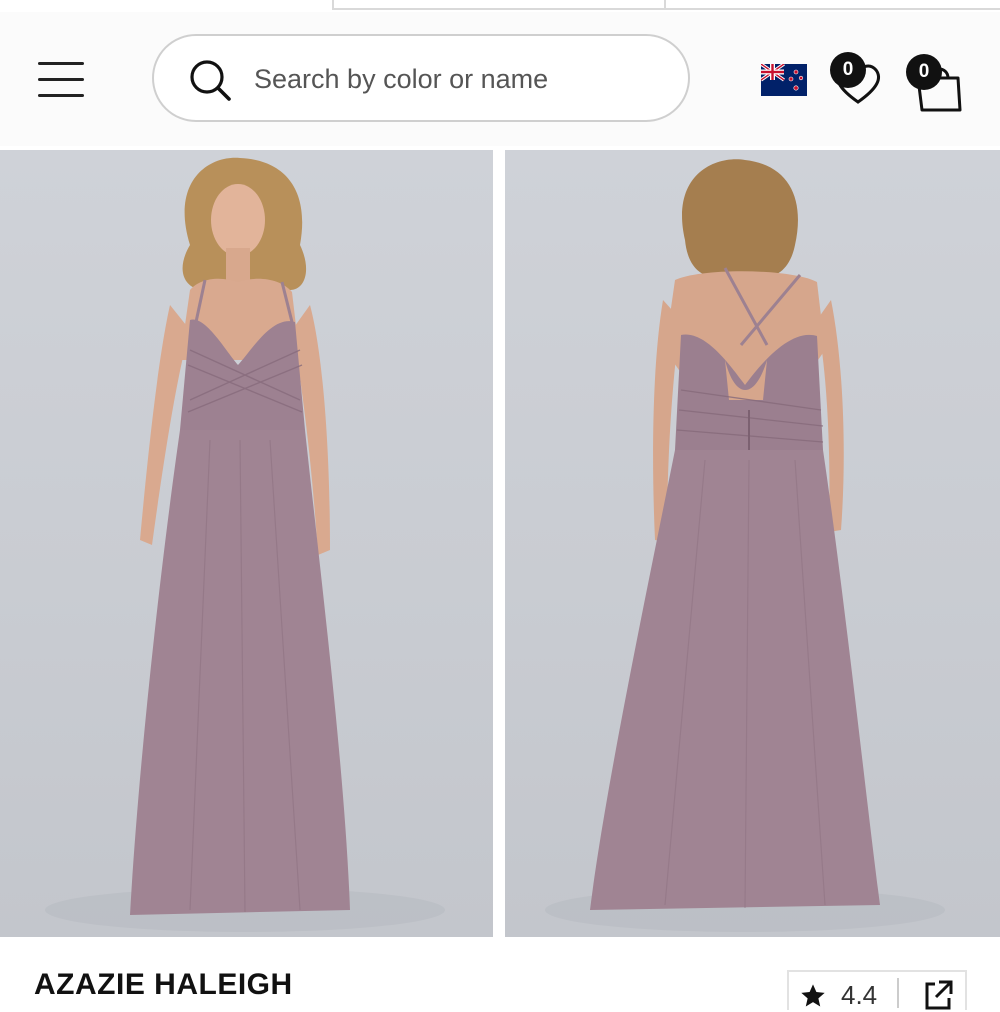  Describe the element at coordinates (938, 995) in the screenshot. I see `share-icon` at that location.